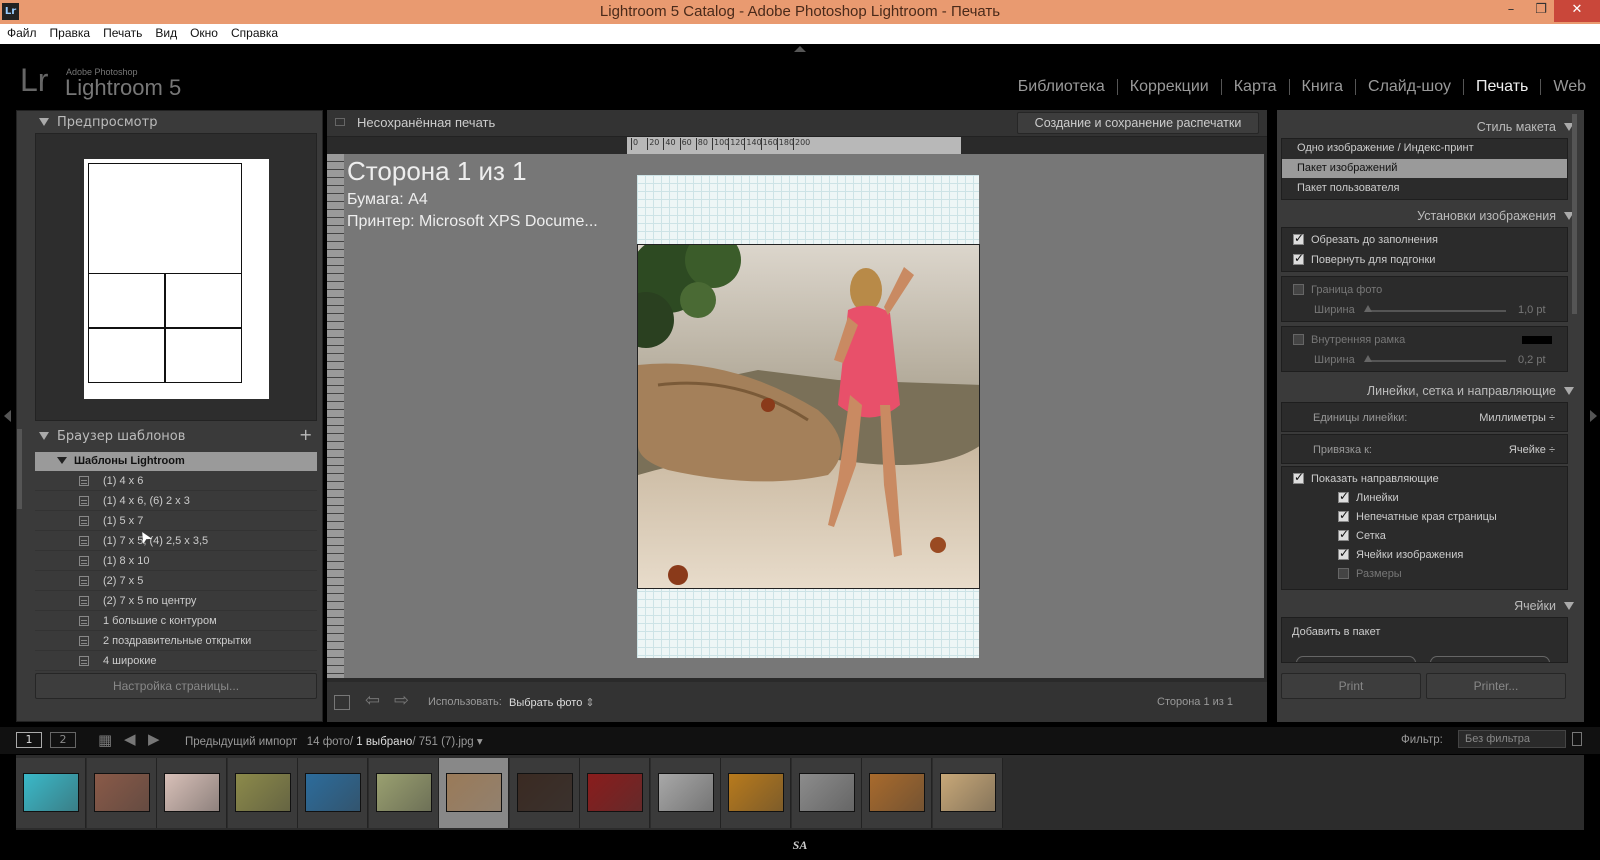 The height and width of the screenshot is (860, 1600). Describe the element at coordinates (130, 739) in the screenshot. I see `back-arrow-icon: ◀` at that location.